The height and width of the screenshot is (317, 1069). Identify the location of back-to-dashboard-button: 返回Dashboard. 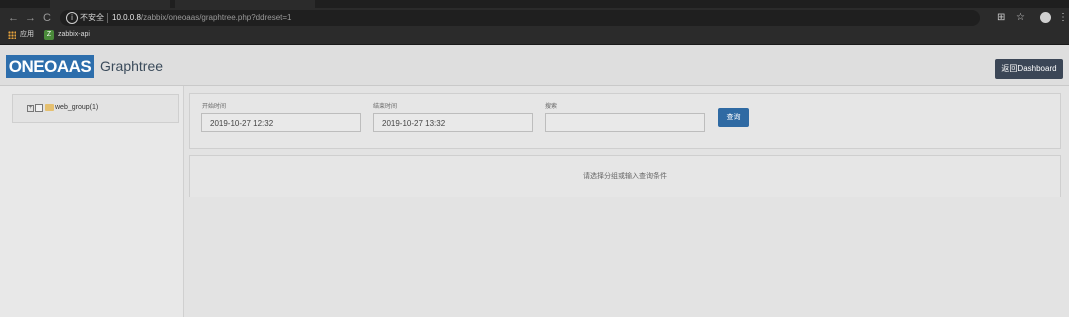
(1029, 69).